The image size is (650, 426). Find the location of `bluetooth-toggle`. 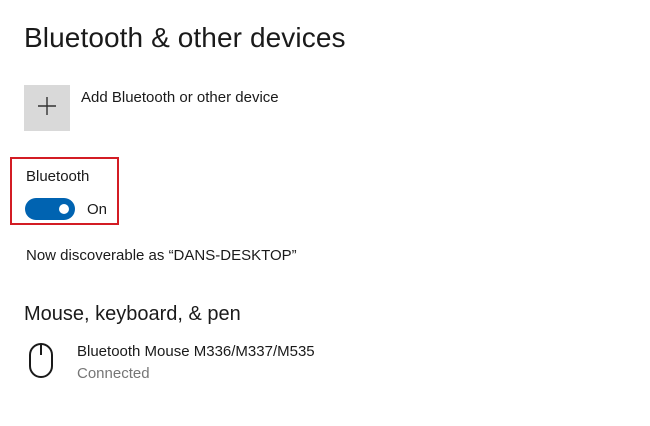

bluetooth-toggle is located at coordinates (50, 209).